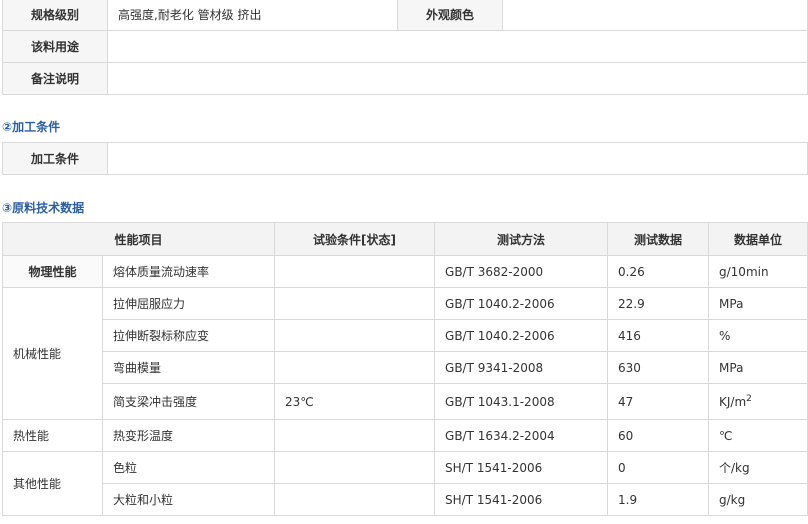 This screenshot has width=808, height=524. I want to click on table-row: 加工条件, so click(405, 158).